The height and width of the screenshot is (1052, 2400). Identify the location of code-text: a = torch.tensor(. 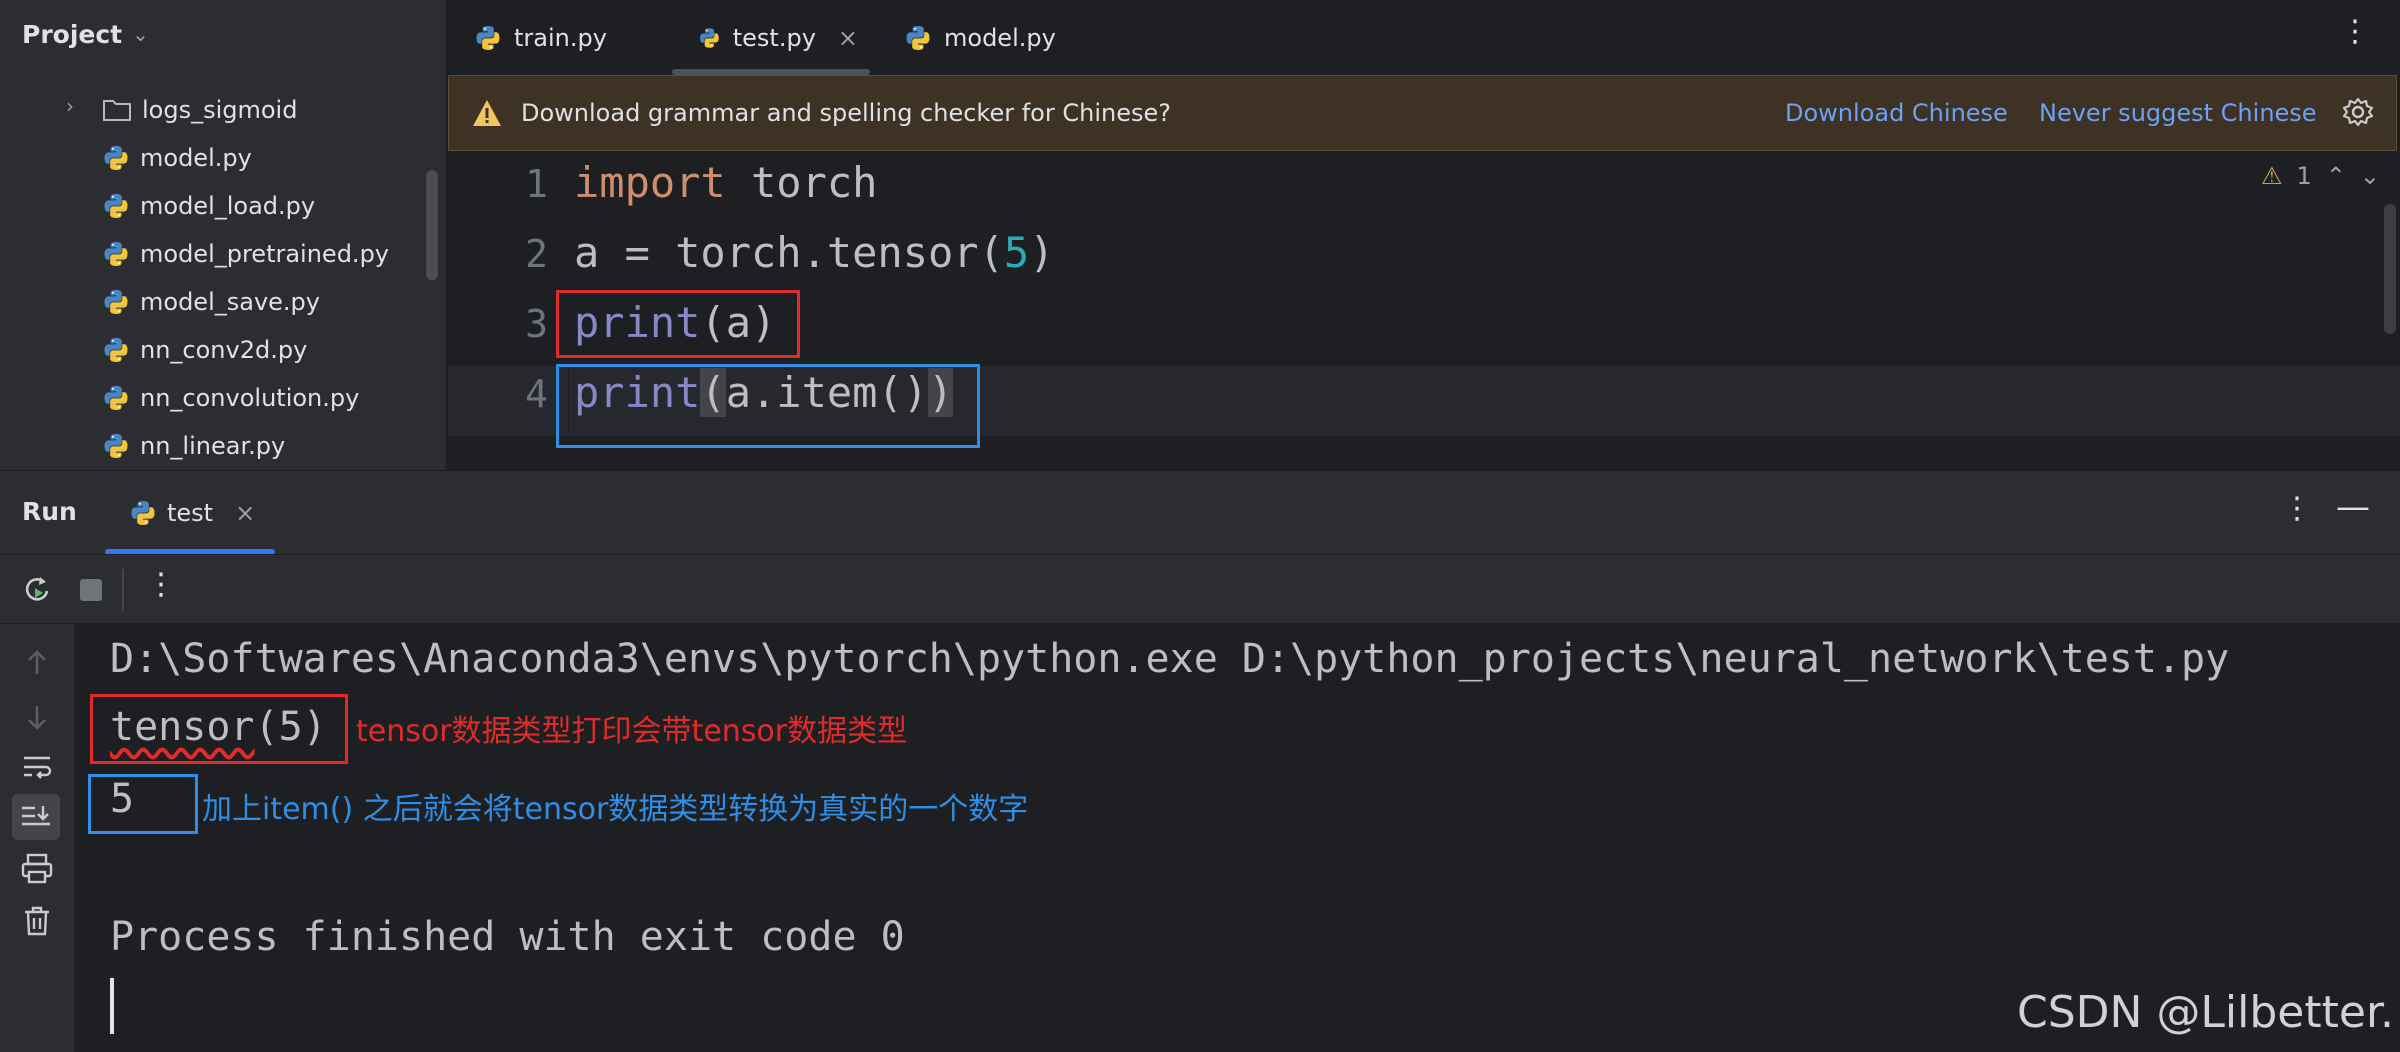
(789, 252).